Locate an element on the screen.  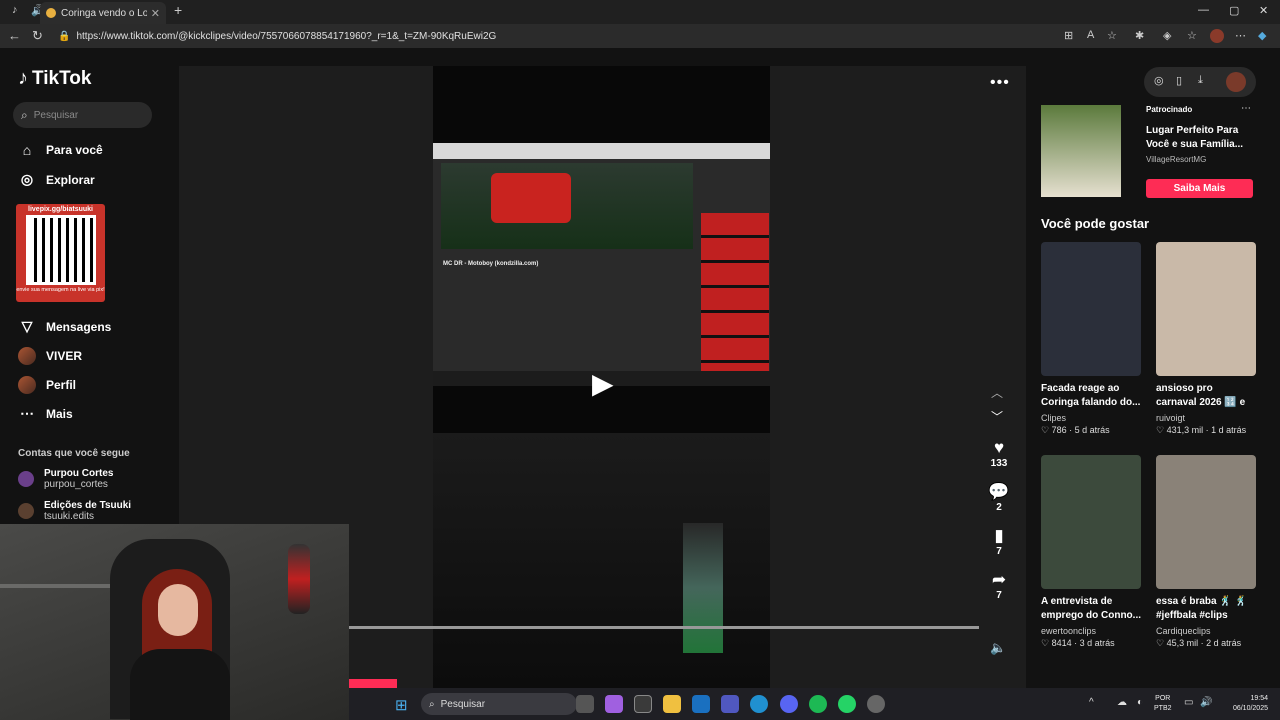
card-meta: ♡ 786 · 5 d atrás is located at coordinates (1075, 430).